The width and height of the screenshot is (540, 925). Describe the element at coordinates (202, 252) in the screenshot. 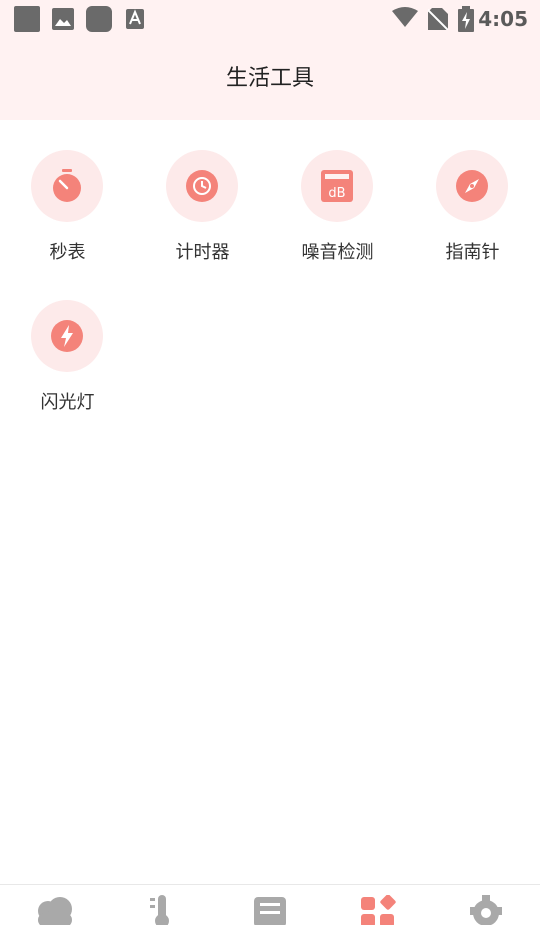

I see `tool-label: 计时器` at that location.